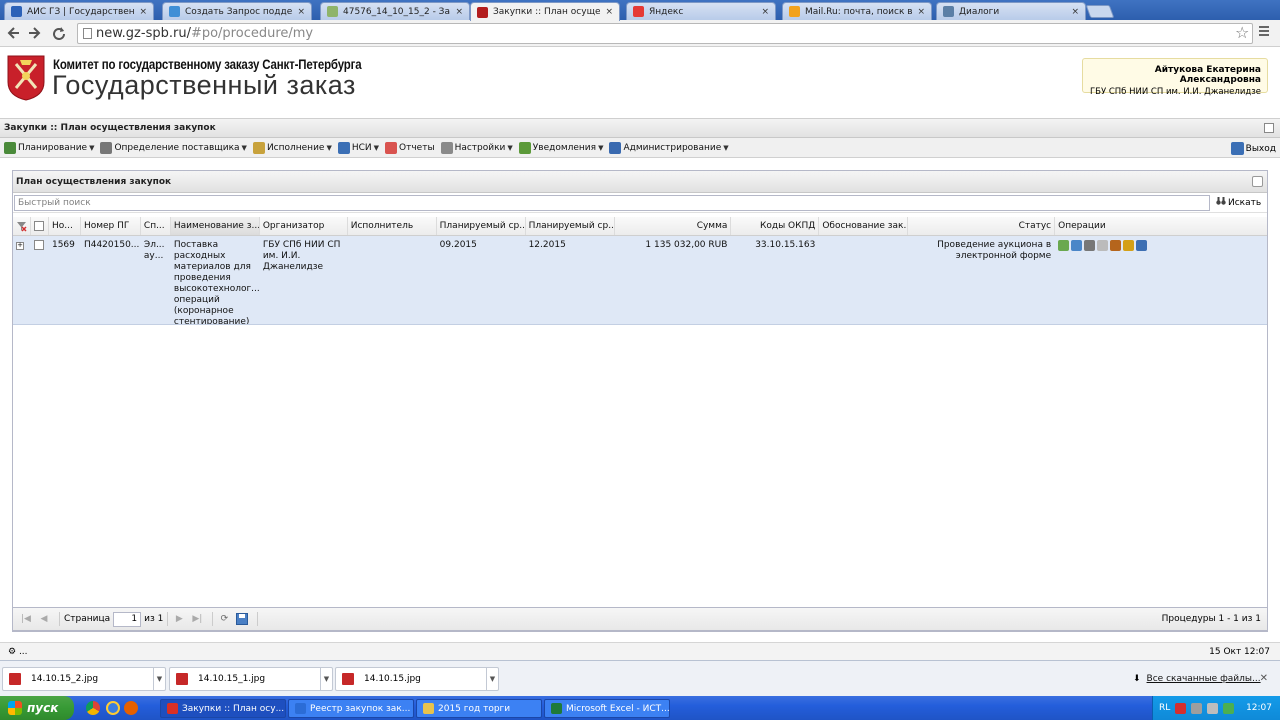 The width and height of the screenshot is (1280, 720). Describe the element at coordinates (1129, 245) in the screenshot. I see `scroll-icon` at that location.